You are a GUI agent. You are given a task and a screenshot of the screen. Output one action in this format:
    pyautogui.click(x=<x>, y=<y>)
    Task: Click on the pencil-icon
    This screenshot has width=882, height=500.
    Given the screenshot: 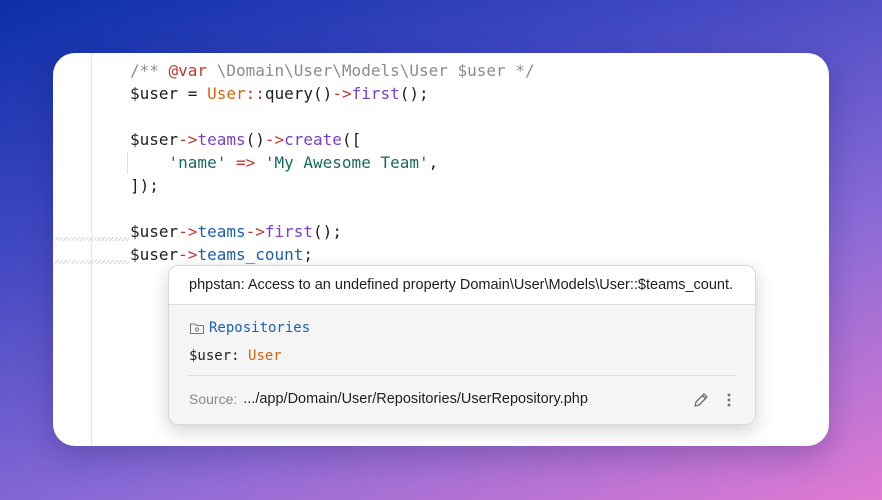 What is the action you would take?
    pyautogui.click(x=701, y=400)
    